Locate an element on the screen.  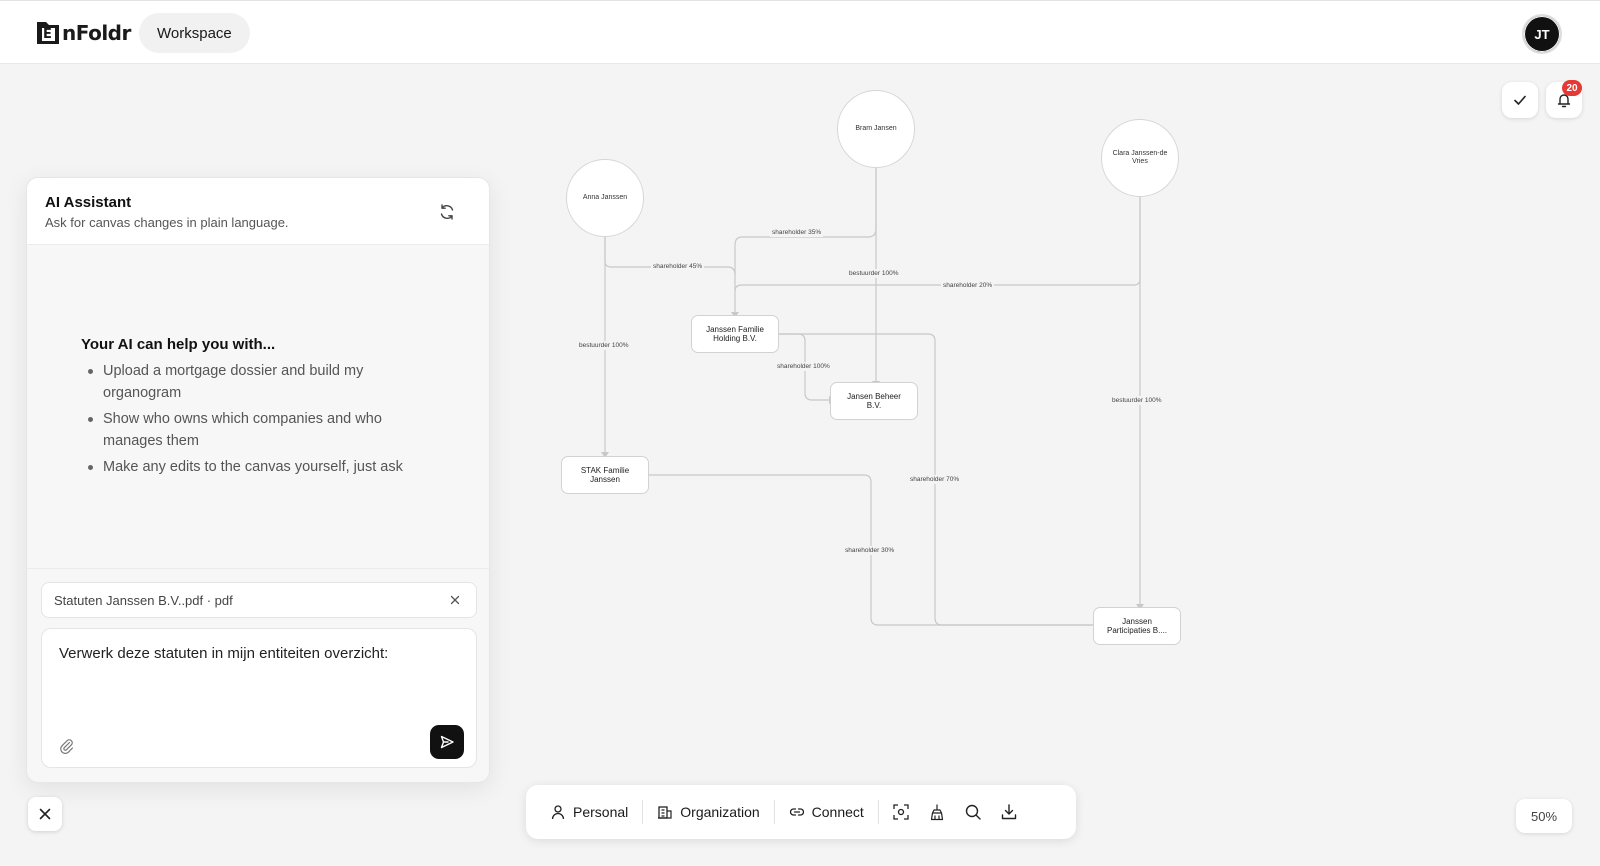
attach-file-button is located at coordinates (67, 746).